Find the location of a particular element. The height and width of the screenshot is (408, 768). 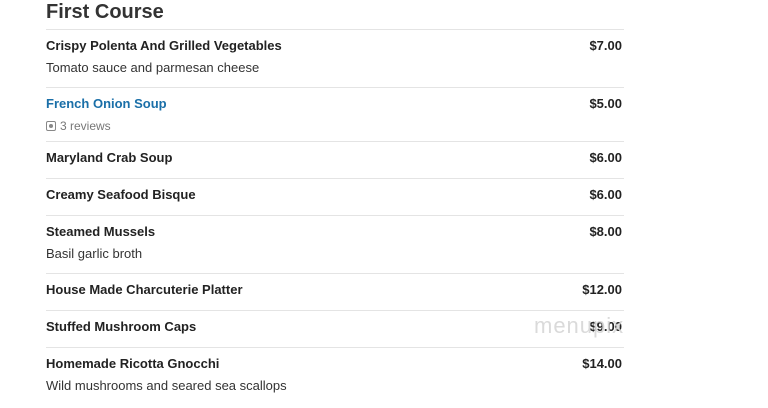

item-description: Tomato sauce and parmesan cheese is located at coordinates (153, 67).